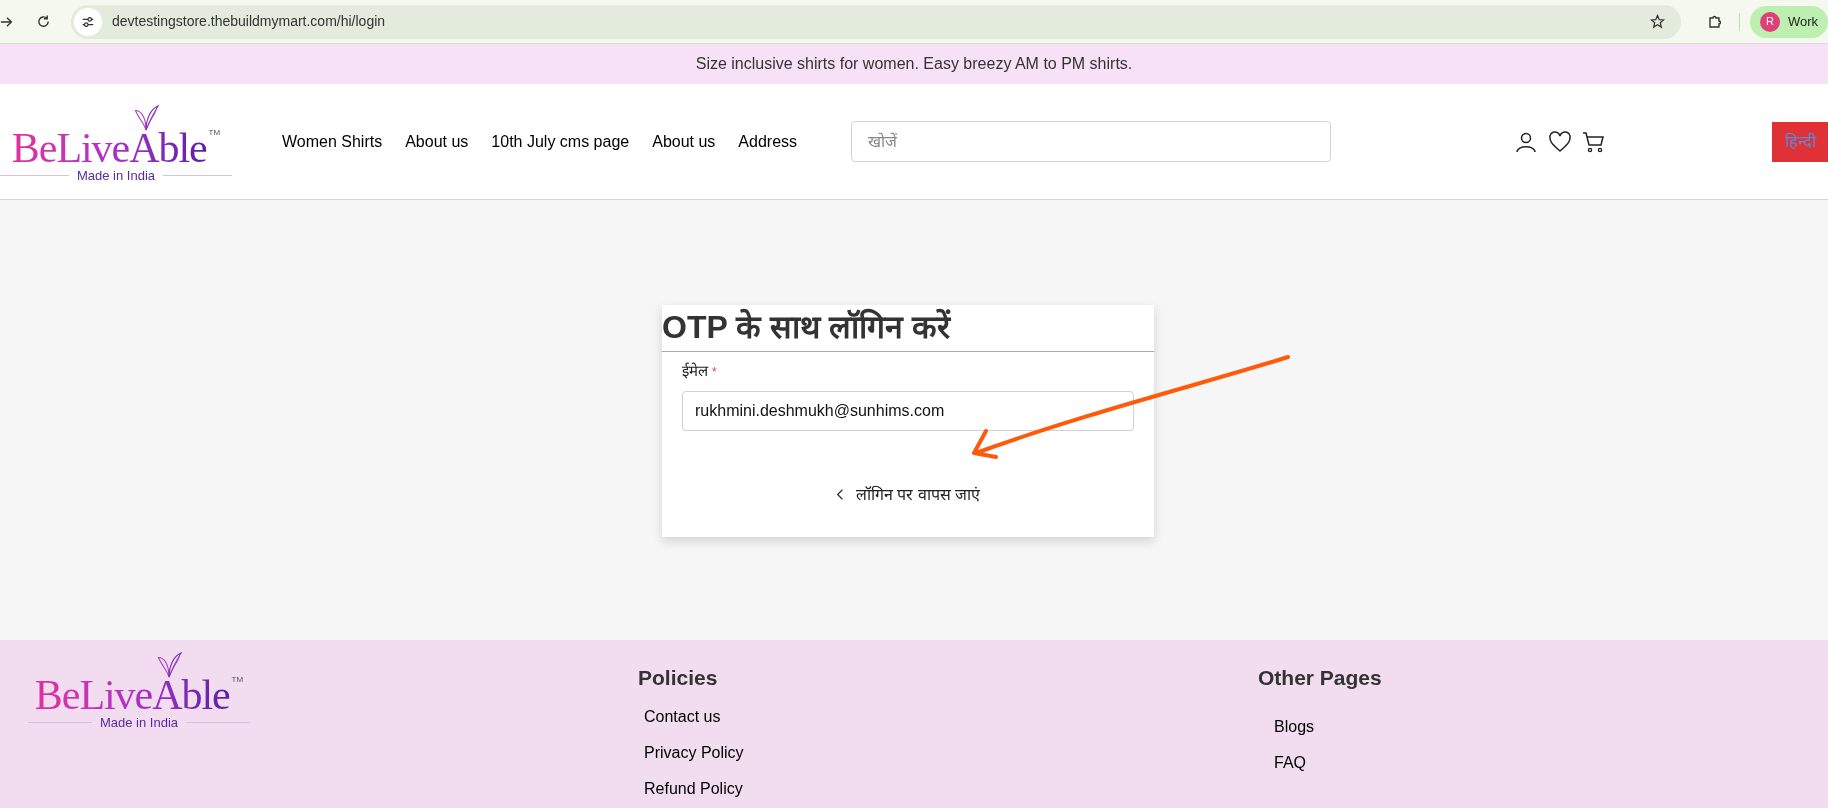 The image size is (1828, 808). What do you see at coordinates (248, 21) in the screenshot?
I see `url-text: devtestingstore.thebuildmymart.com/hi/login` at bounding box center [248, 21].